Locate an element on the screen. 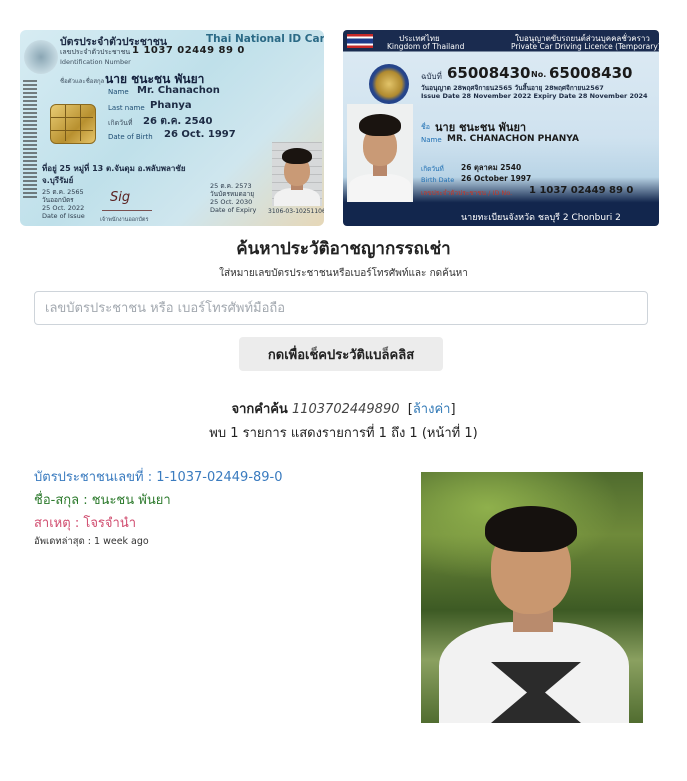 The height and width of the screenshot is (781, 687). record-id-number: บัตรประชาชนเลขที่ : 1-1037-02449-89-0 is located at coordinates (158, 477).